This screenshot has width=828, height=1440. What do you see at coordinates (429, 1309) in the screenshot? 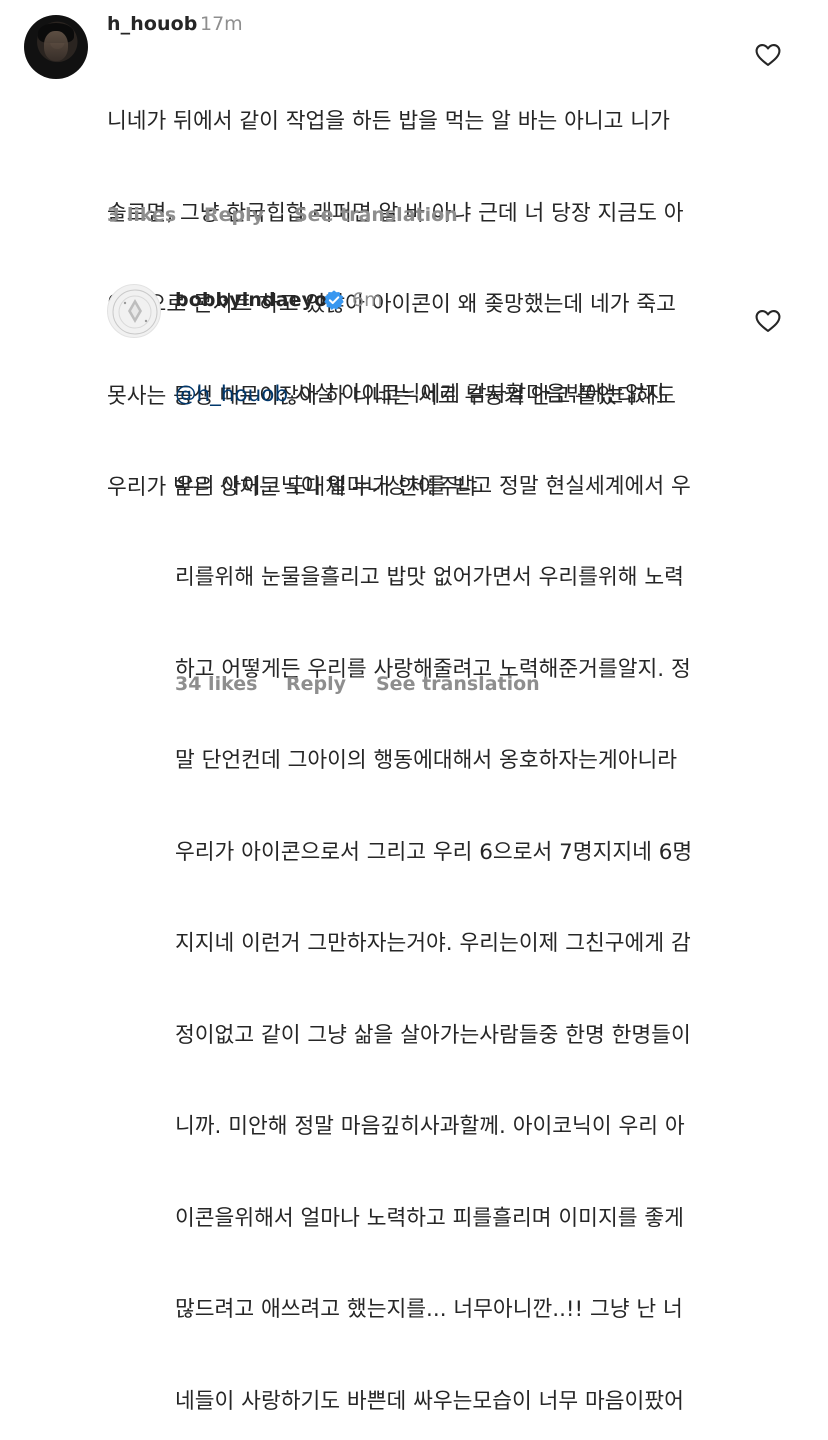
I see `comment-line: 많드려고 애쓰려고 했는지를... 너무아니깐..!! 그냥 난 너` at bounding box center [429, 1309].